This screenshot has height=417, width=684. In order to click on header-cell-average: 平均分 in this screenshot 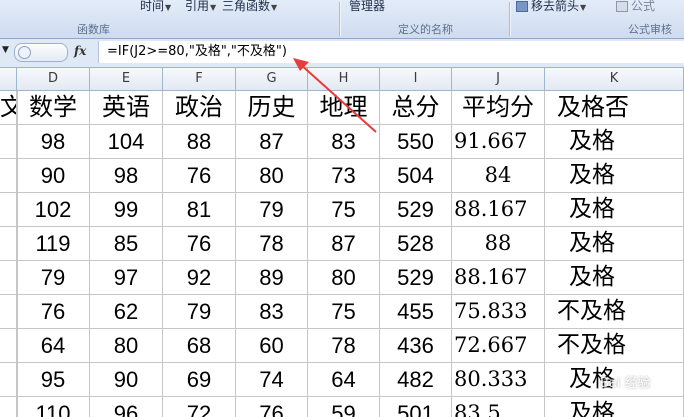, I will do `click(498, 108)`.